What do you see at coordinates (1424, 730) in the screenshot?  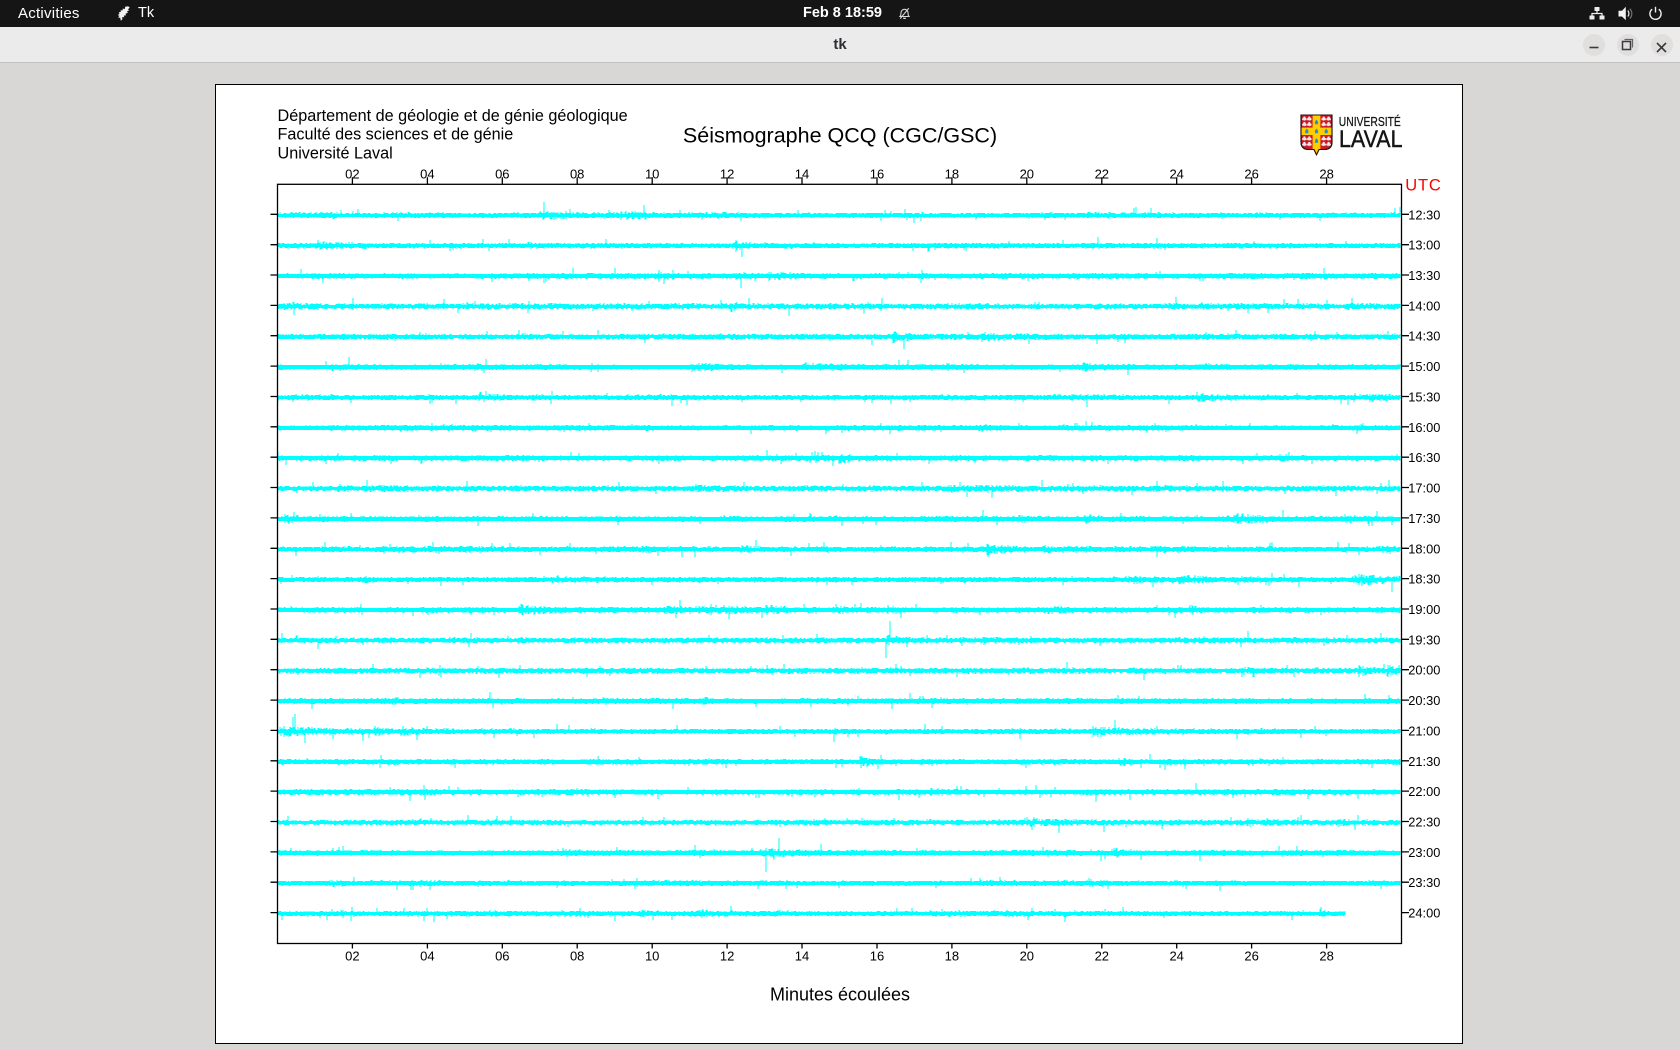 I see `svg-text: 21:00` at bounding box center [1424, 730].